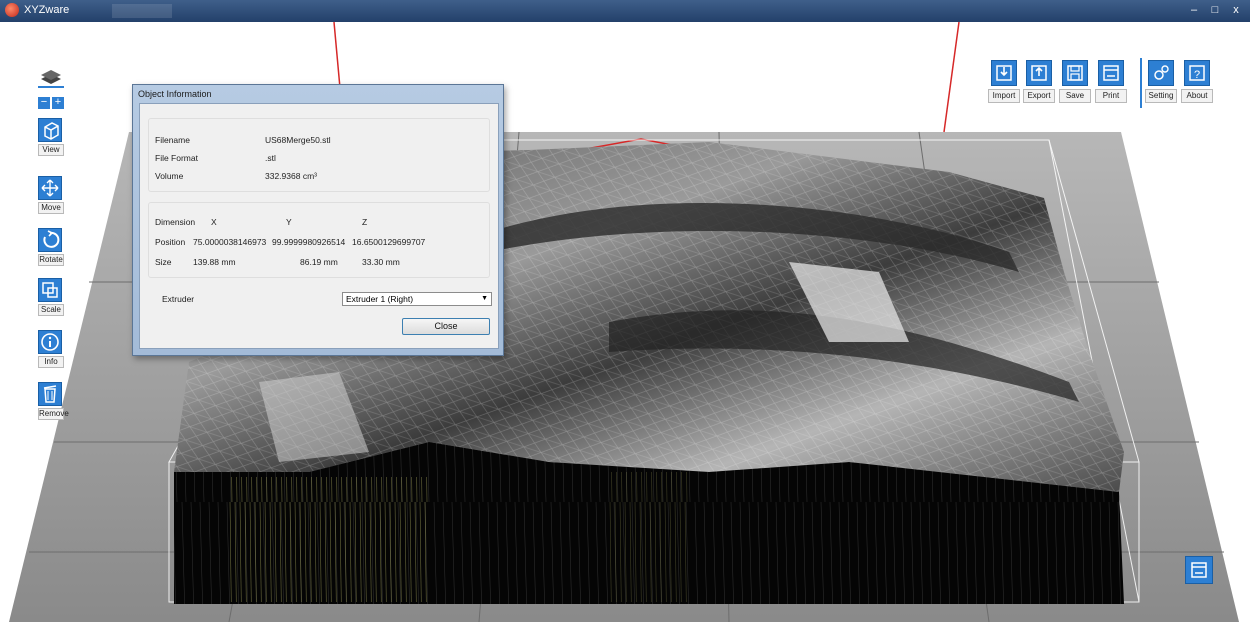 Image resolution: width=1250 pixels, height=622 pixels. Describe the element at coordinates (291, 176) in the screenshot. I see `volume-value: 332.9368 cm³` at that location.